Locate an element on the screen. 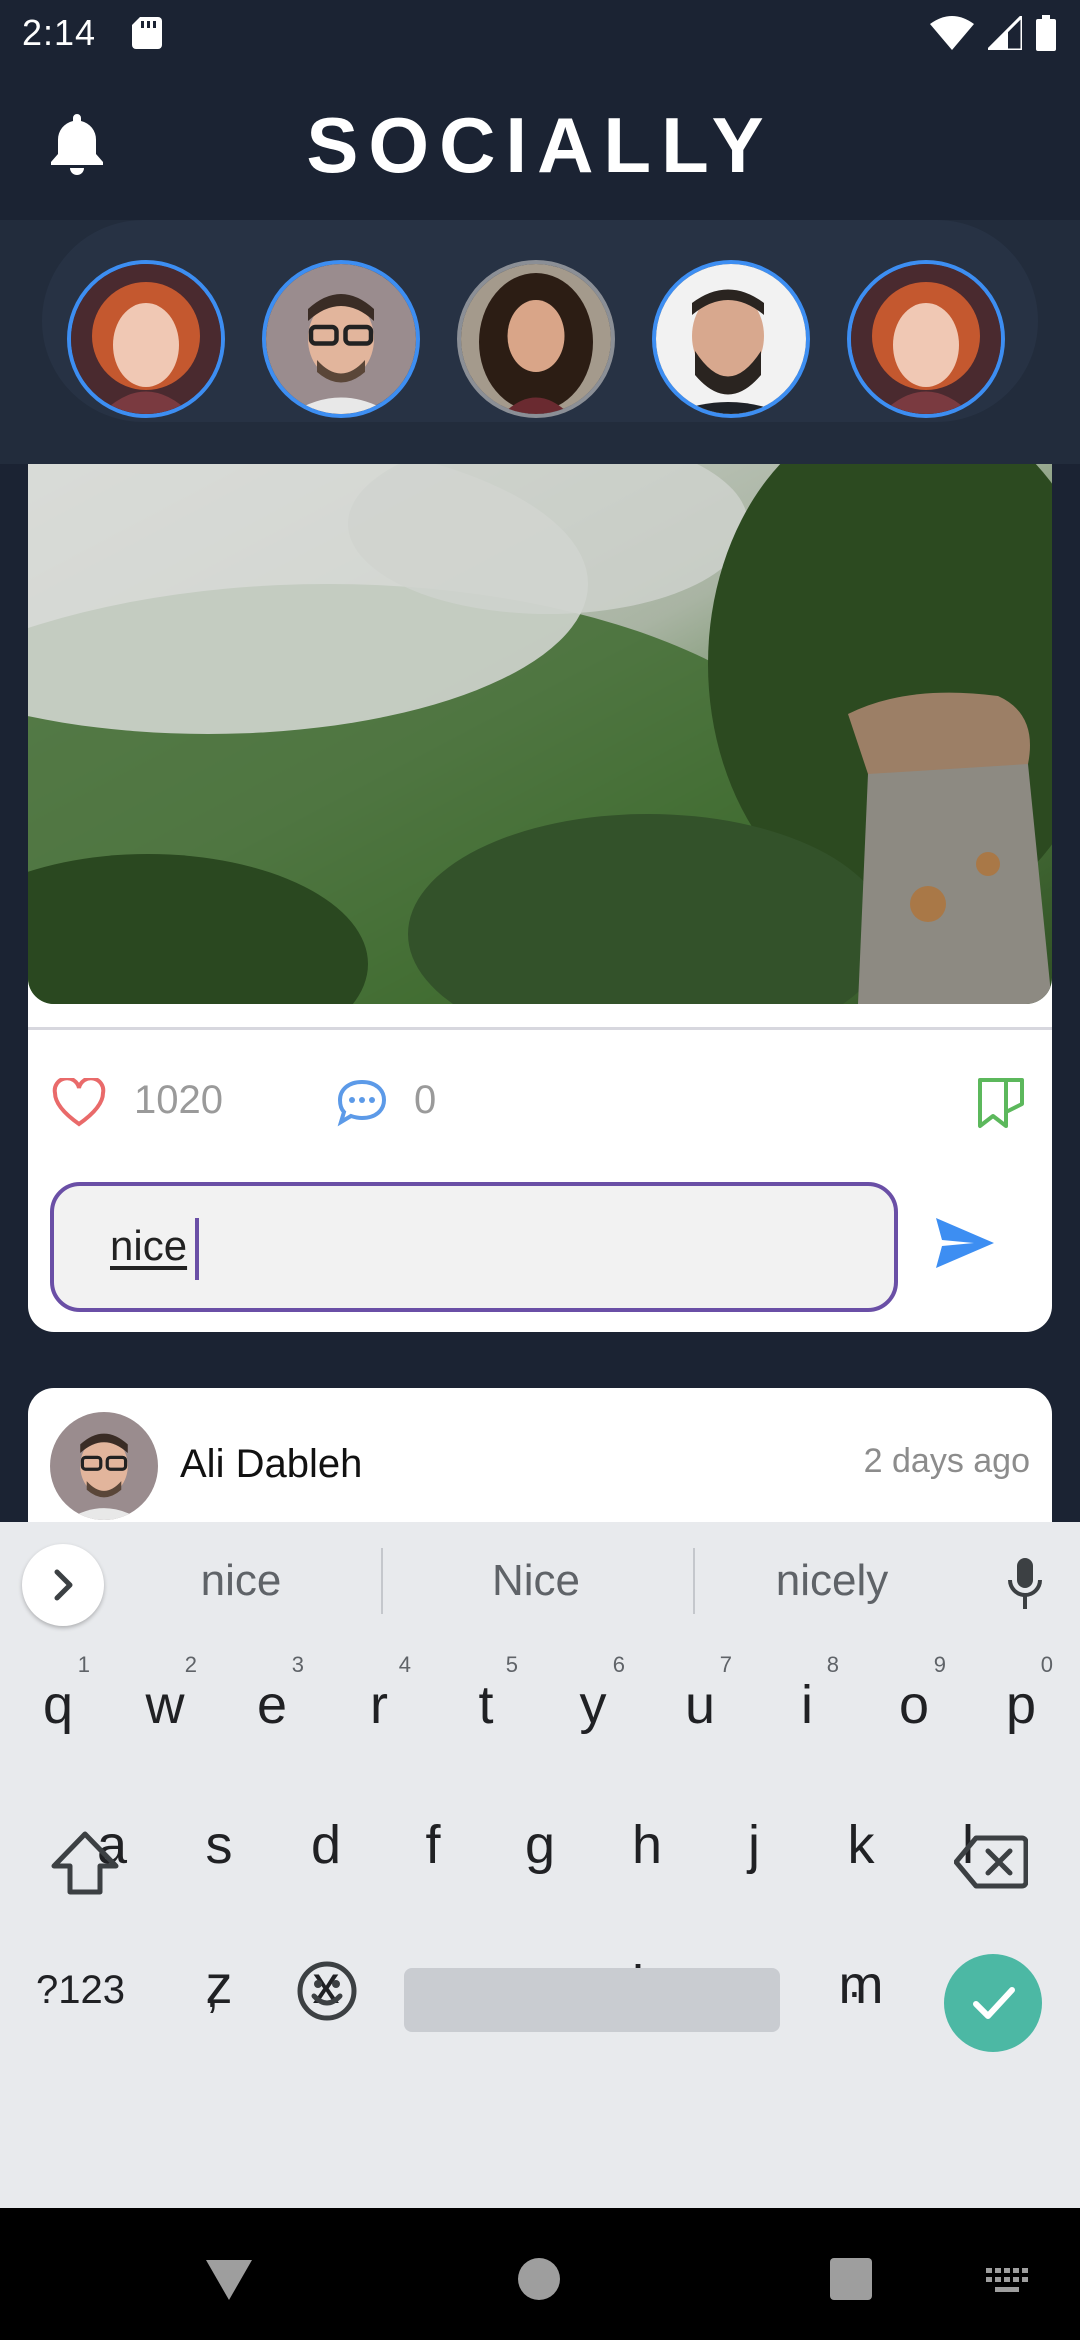 This screenshot has width=1080, height=2340. key-w: w2 is located at coordinates (165, 1694).